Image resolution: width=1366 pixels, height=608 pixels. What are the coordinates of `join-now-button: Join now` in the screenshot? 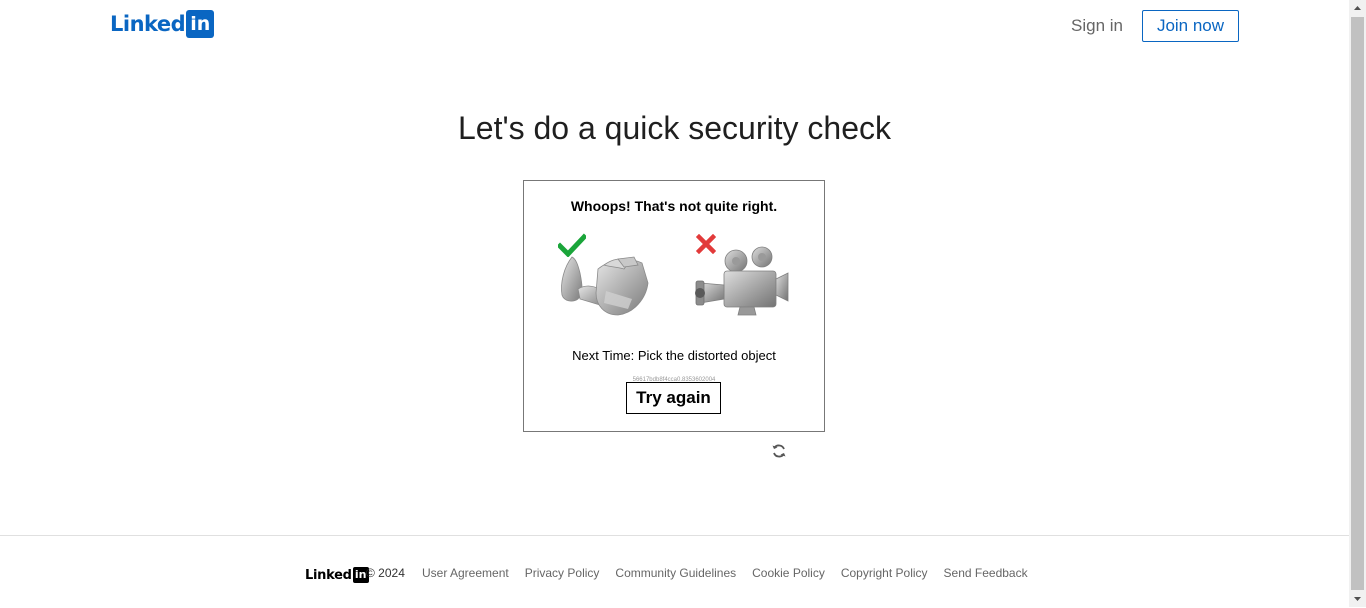 It's located at (1190, 26).